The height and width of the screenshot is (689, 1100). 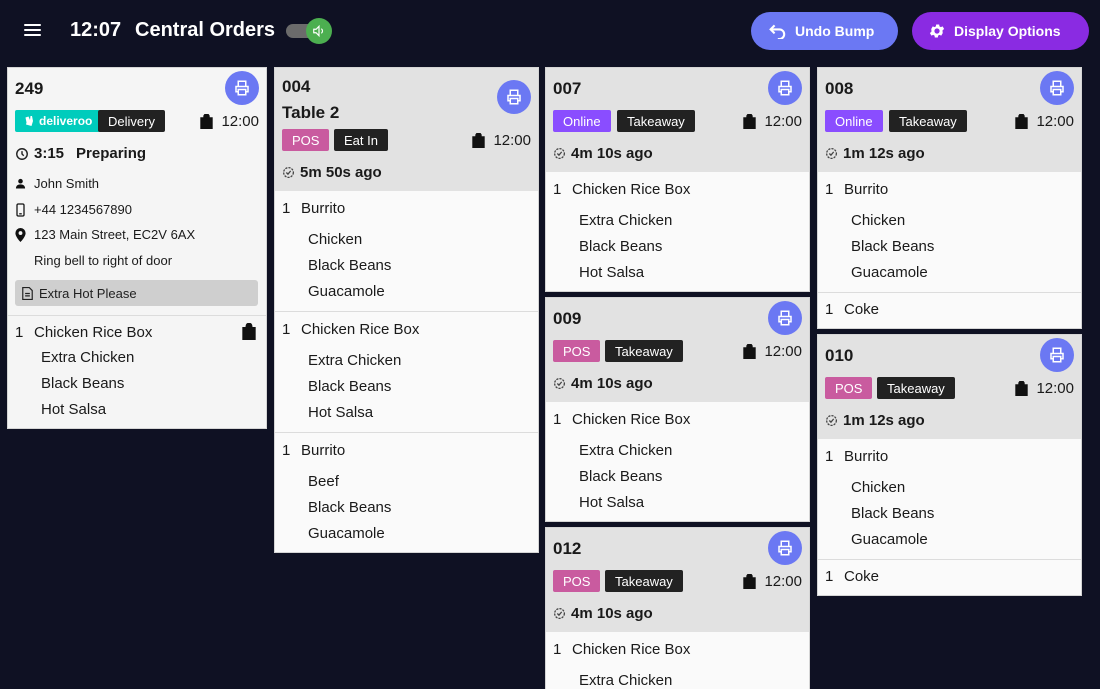 What do you see at coordinates (103, 260) in the screenshot?
I see `delivery-instructions-text: Ring bell to right of door` at bounding box center [103, 260].